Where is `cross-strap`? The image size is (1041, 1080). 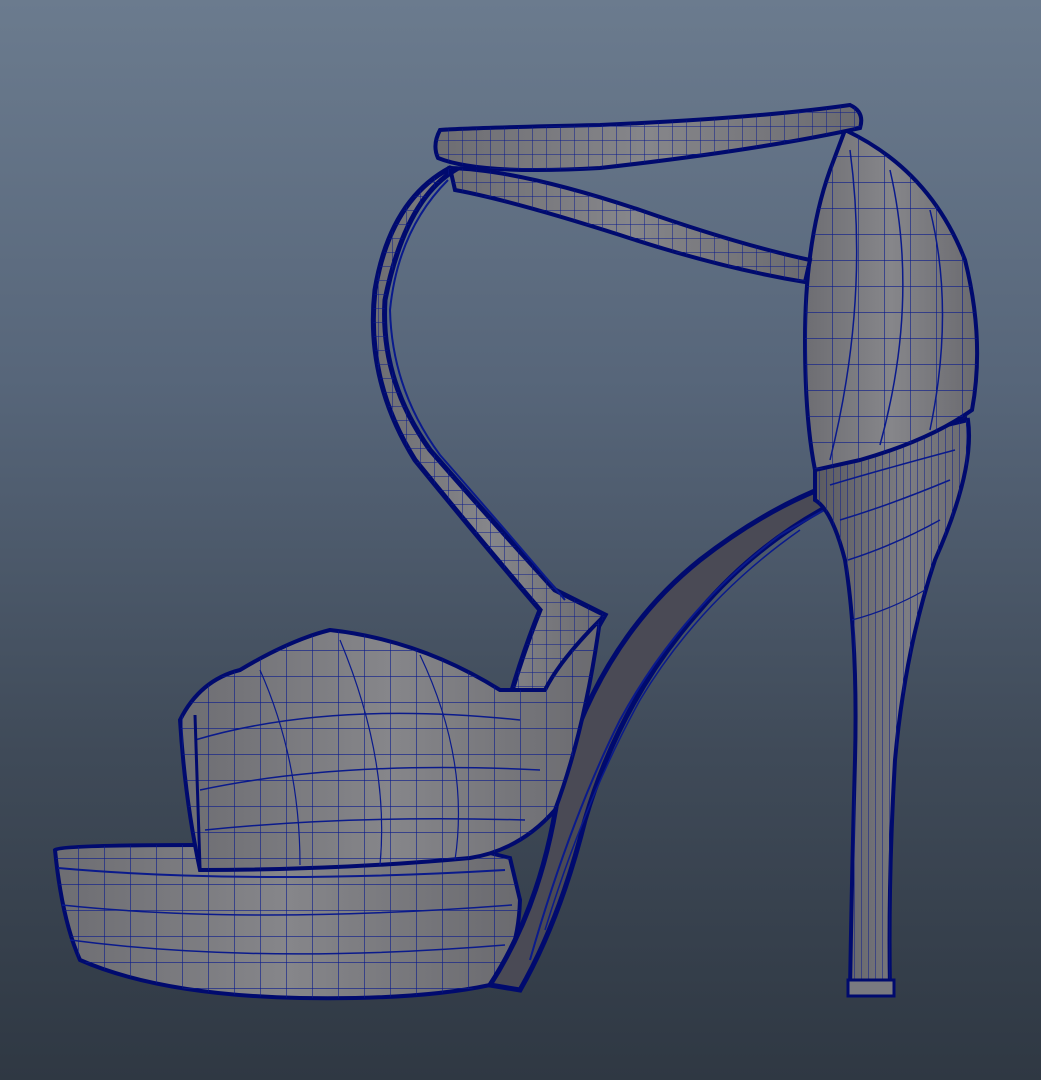
cross-strap is located at coordinates (630, 225).